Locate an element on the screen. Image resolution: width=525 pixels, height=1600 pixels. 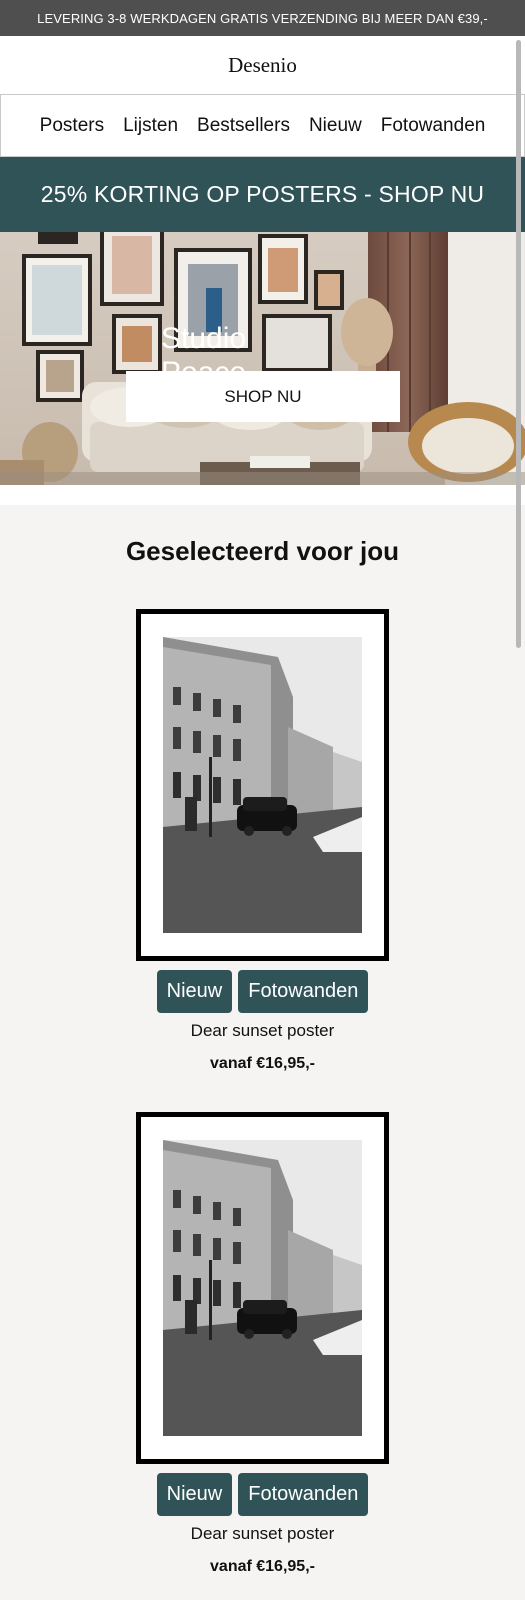
nav-item-fotowanden: Fotowanden is located at coordinates (433, 126).